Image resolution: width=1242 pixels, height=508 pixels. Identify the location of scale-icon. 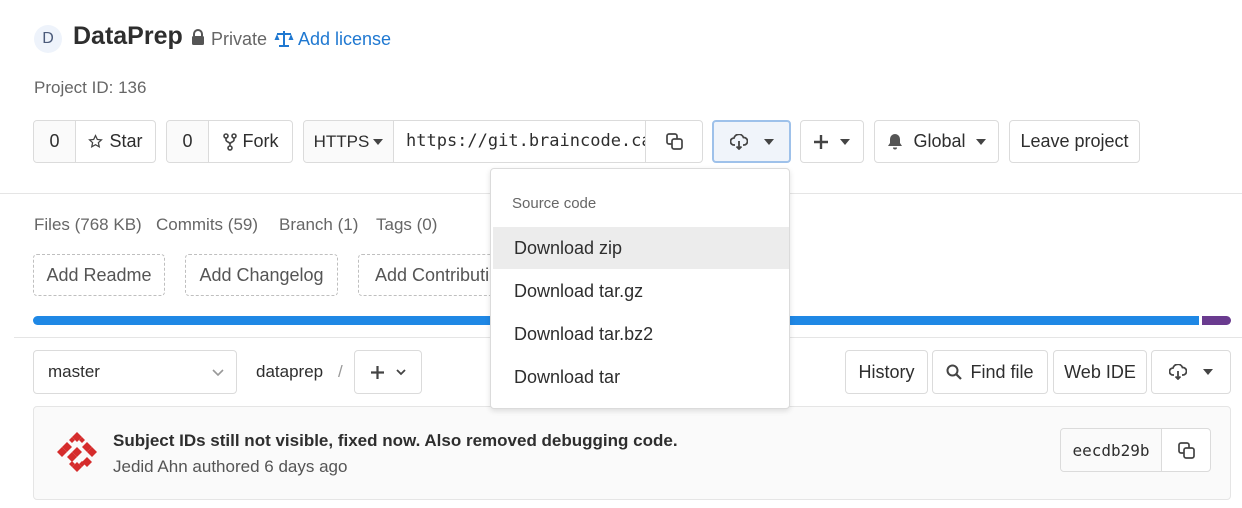
(284, 38).